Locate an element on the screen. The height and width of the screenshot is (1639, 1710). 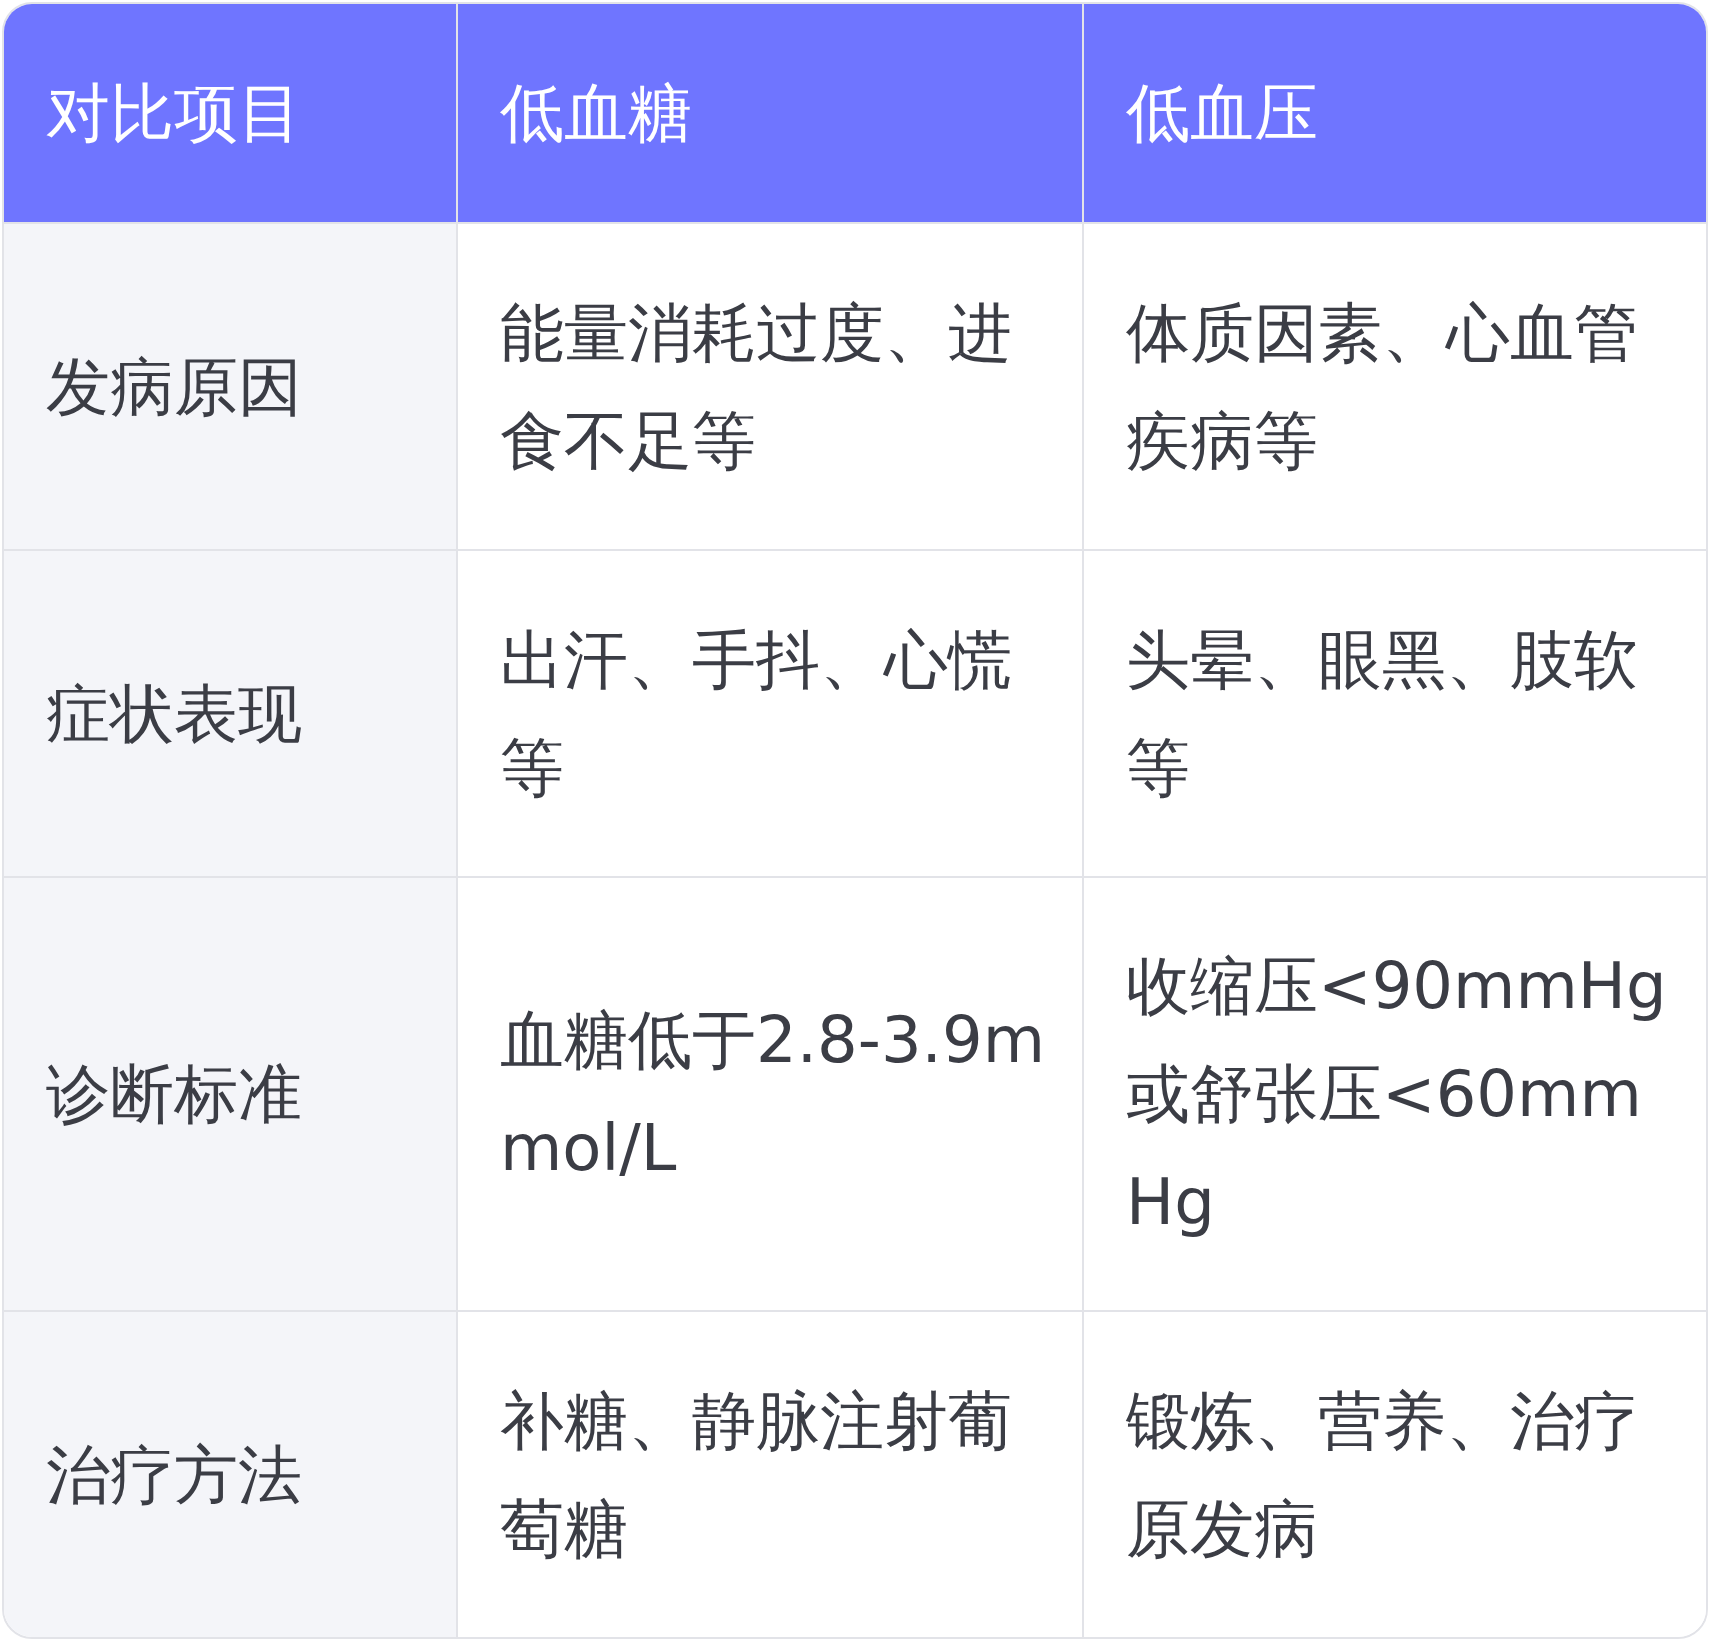
table-cell: 补糖、静脉注射葡萄糖 is located at coordinates (769, 1473).